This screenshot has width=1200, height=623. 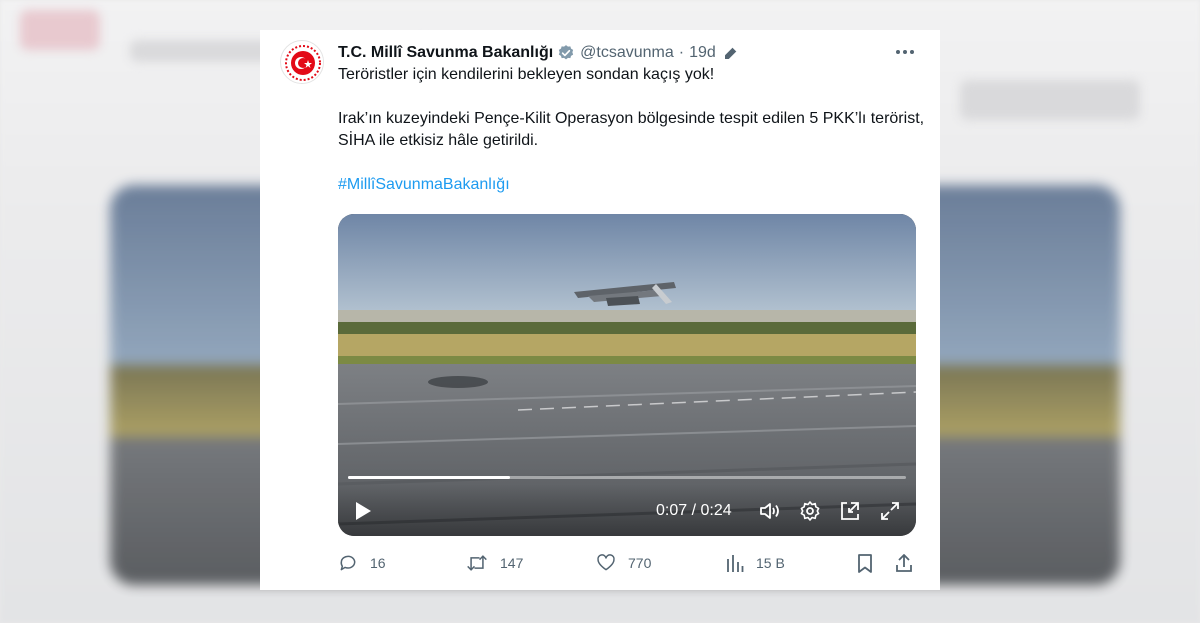 I want to click on views-button: 15 B, so click(x=755, y=563).